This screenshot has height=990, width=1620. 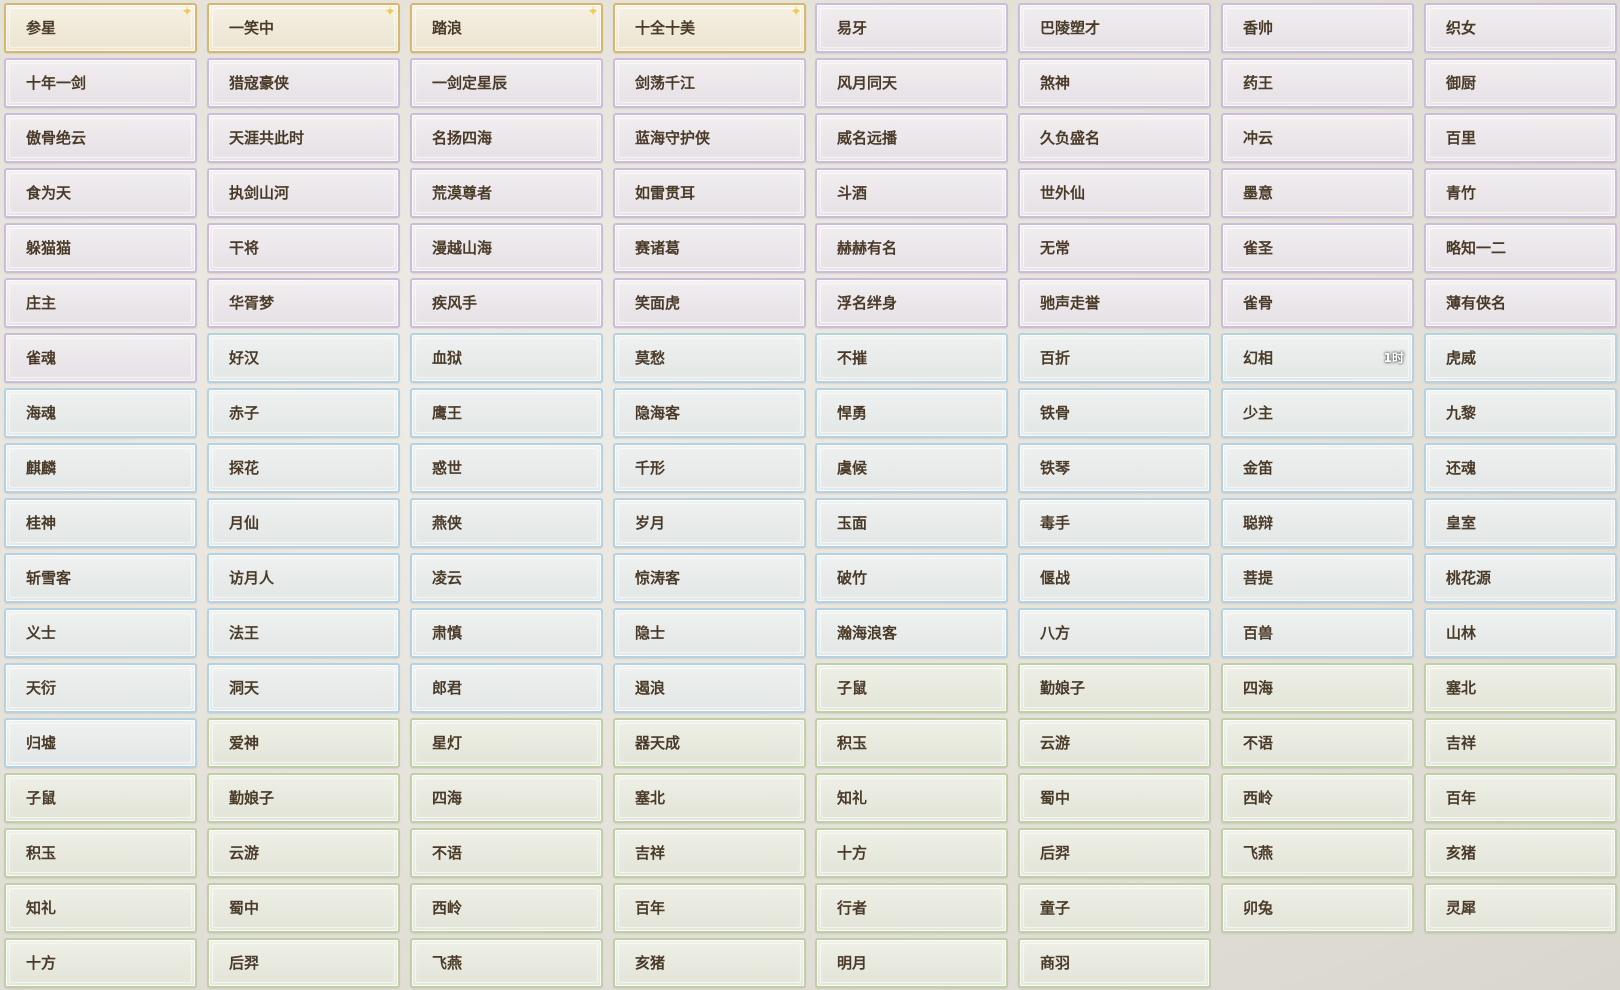 I want to click on title-item: 皇室, so click(x=1520, y=523).